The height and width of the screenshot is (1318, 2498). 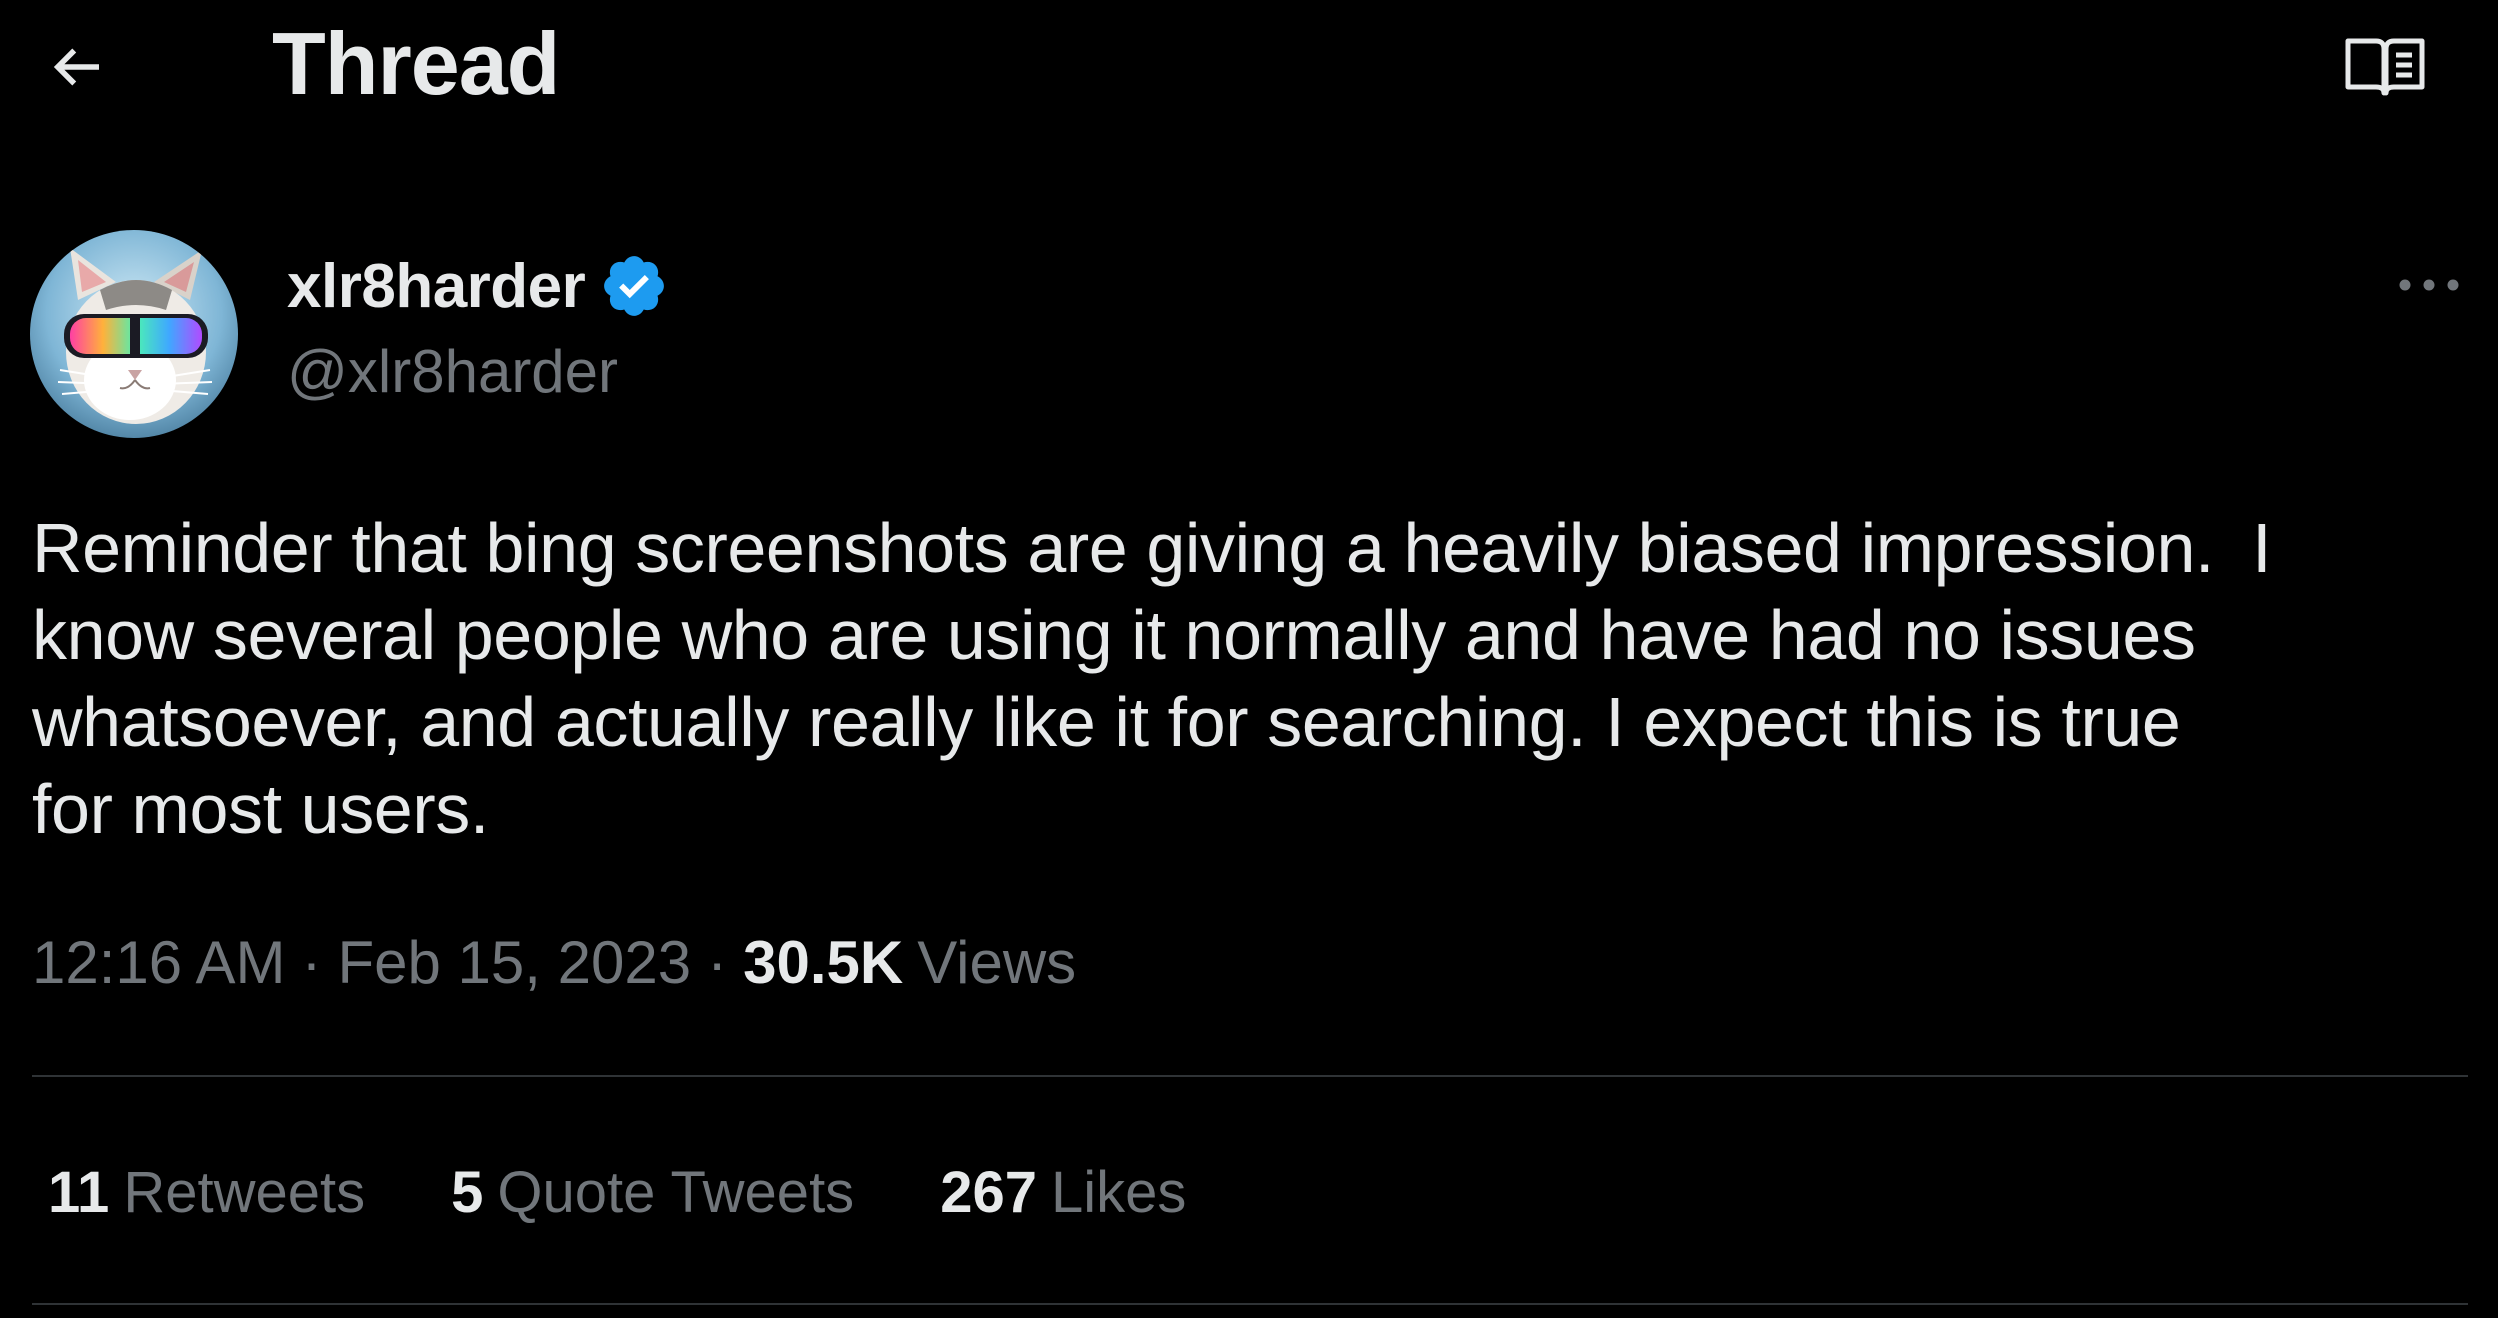 I want to click on arrow-left-icon, so click(x=76, y=67).